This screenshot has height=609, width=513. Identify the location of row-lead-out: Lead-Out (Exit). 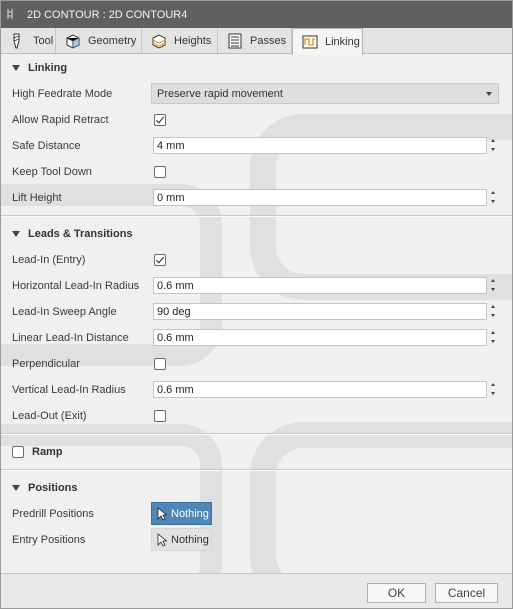
(256, 416).